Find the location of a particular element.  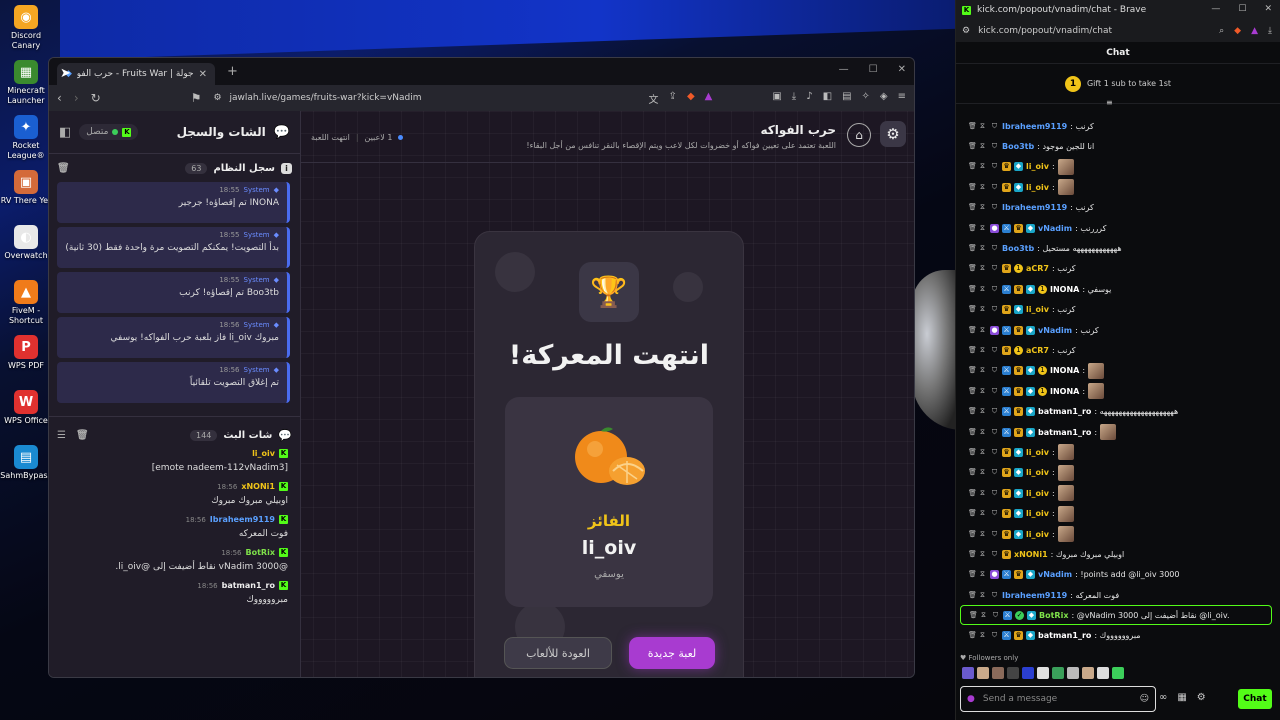

close-window-icon: ✕ is located at coordinates (902, 69).